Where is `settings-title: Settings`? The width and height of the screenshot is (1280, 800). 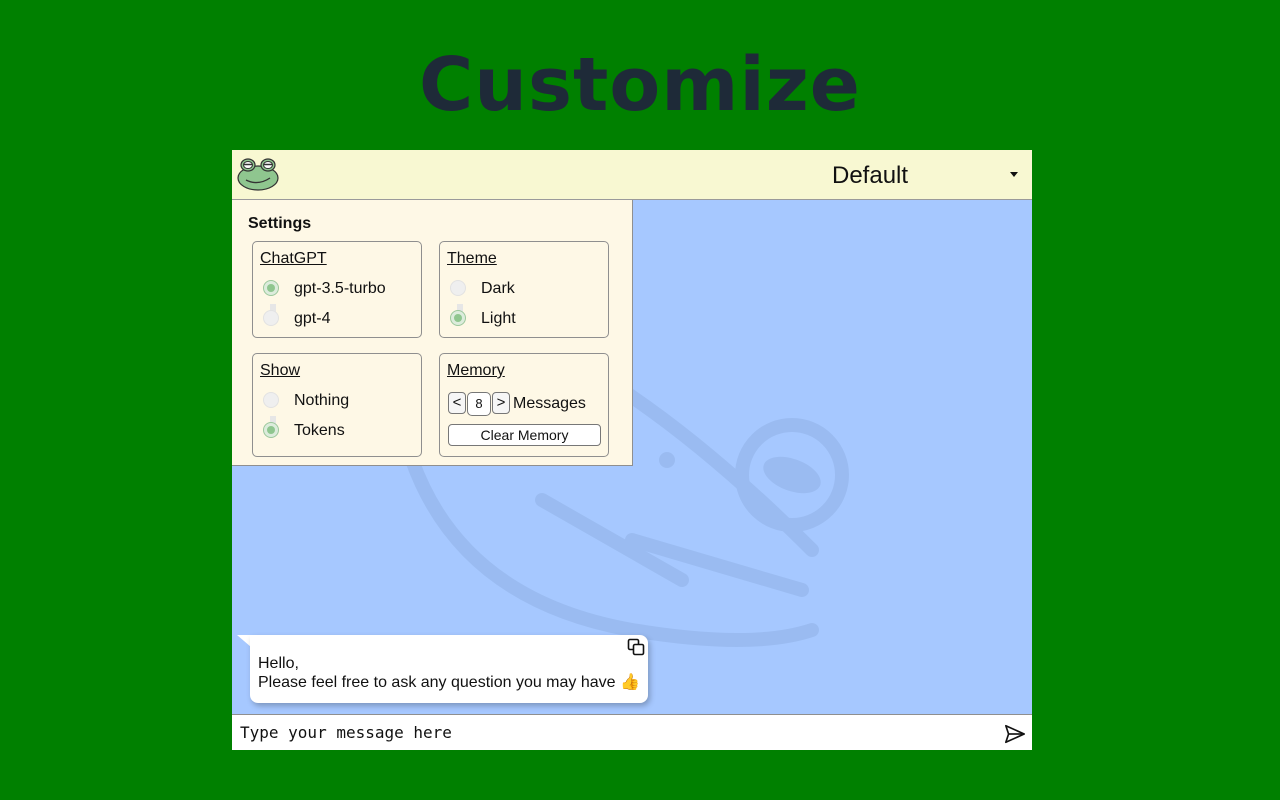 settings-title: Settings is located at coordinates (280, 223).